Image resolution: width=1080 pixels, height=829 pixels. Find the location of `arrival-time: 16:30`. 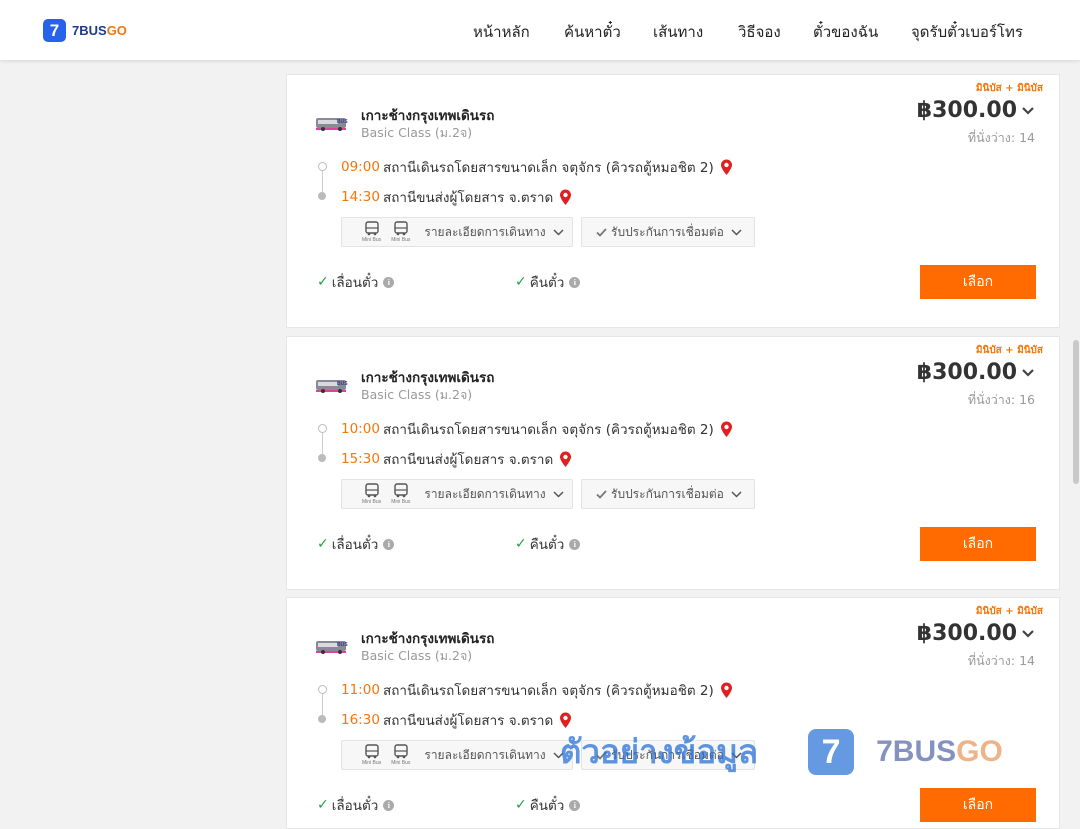

arrival-time: 16:30 is located at coordinates (360, 720).